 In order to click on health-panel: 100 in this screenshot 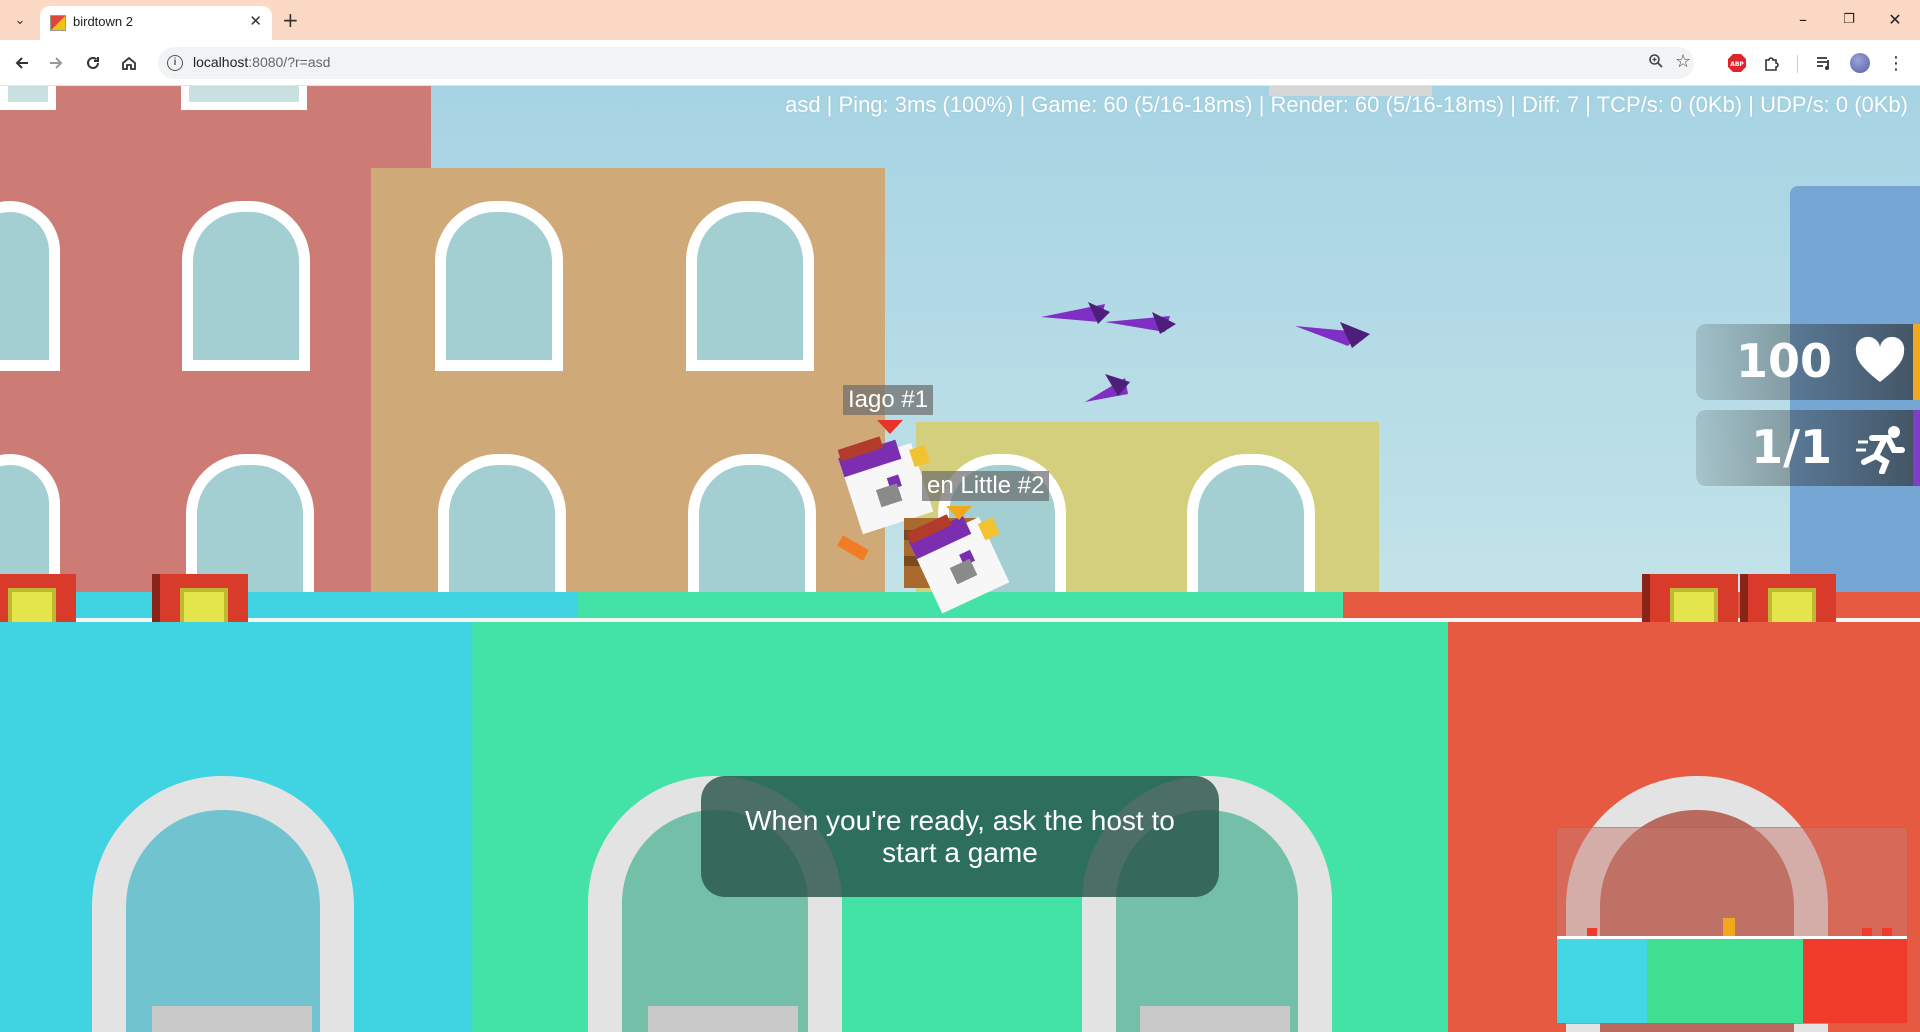, I will do `click(1808, 362)`.